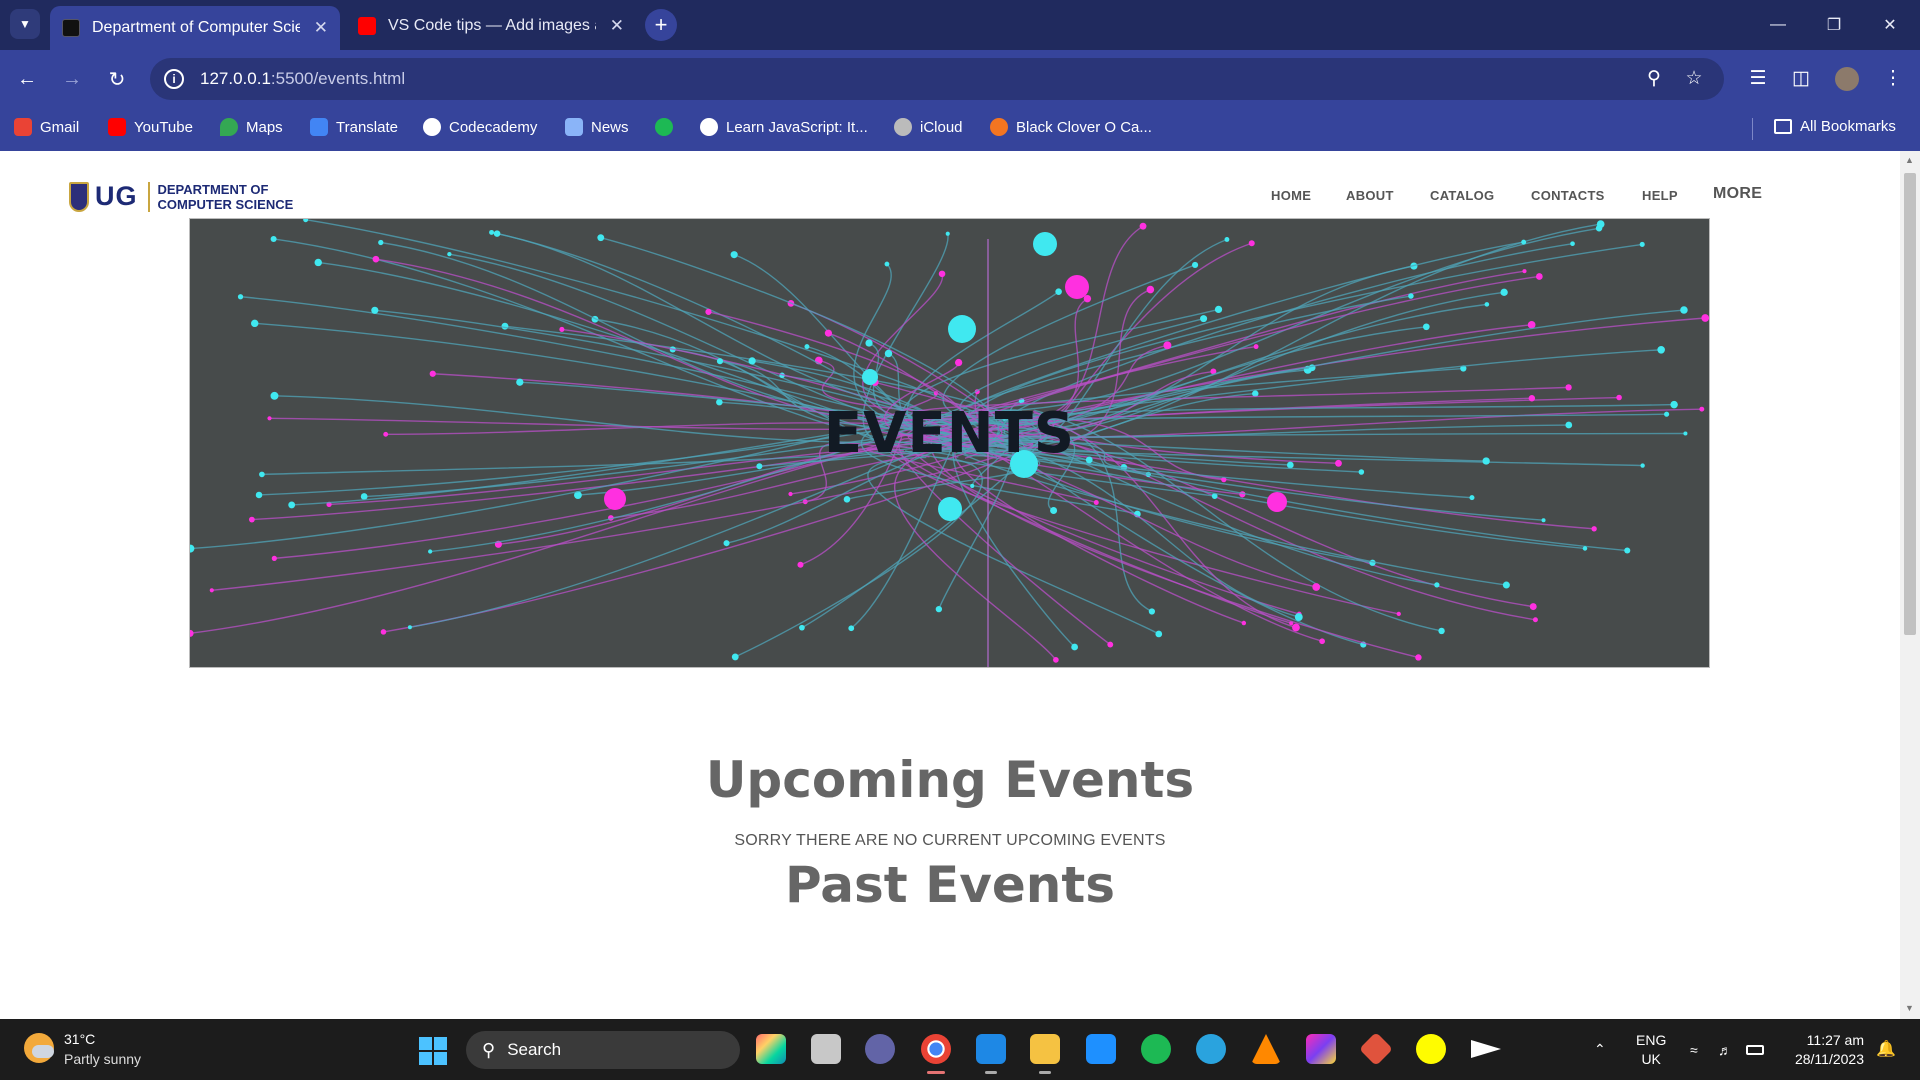 This screenshot has height=1080, width=1920. What do you see at coordinates (102, 1059) in the screenshot?
I see `weather-condition: Partly sunny` at bounding box center [102, 1059].